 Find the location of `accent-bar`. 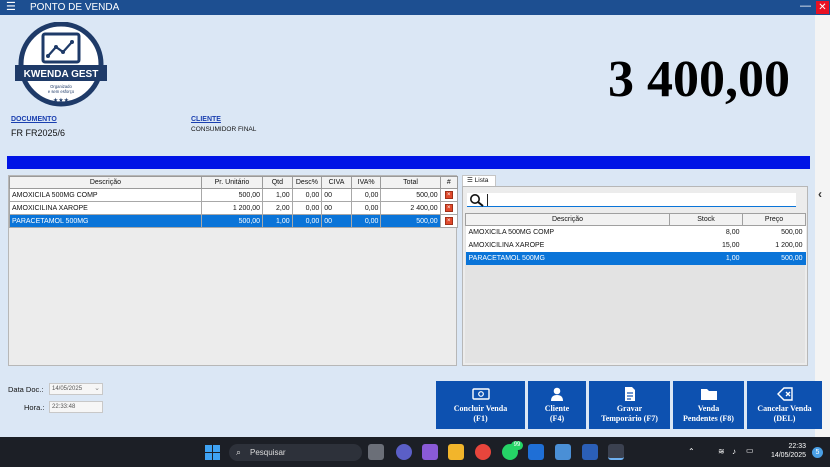

accent-bar is located at coordinates (408, 162).